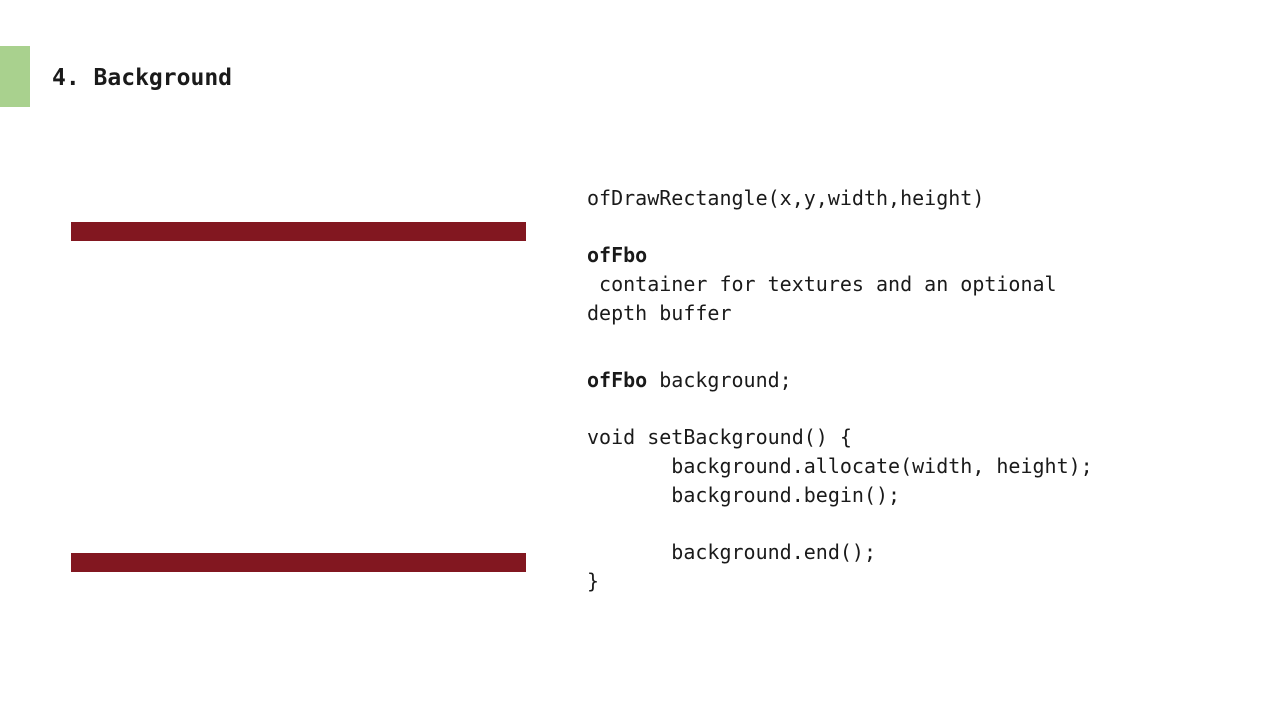  Describe the element at coordinates (822, 284) in the screenshot. I see `fbo-description-line-1: container for textures and an optional` at that location.